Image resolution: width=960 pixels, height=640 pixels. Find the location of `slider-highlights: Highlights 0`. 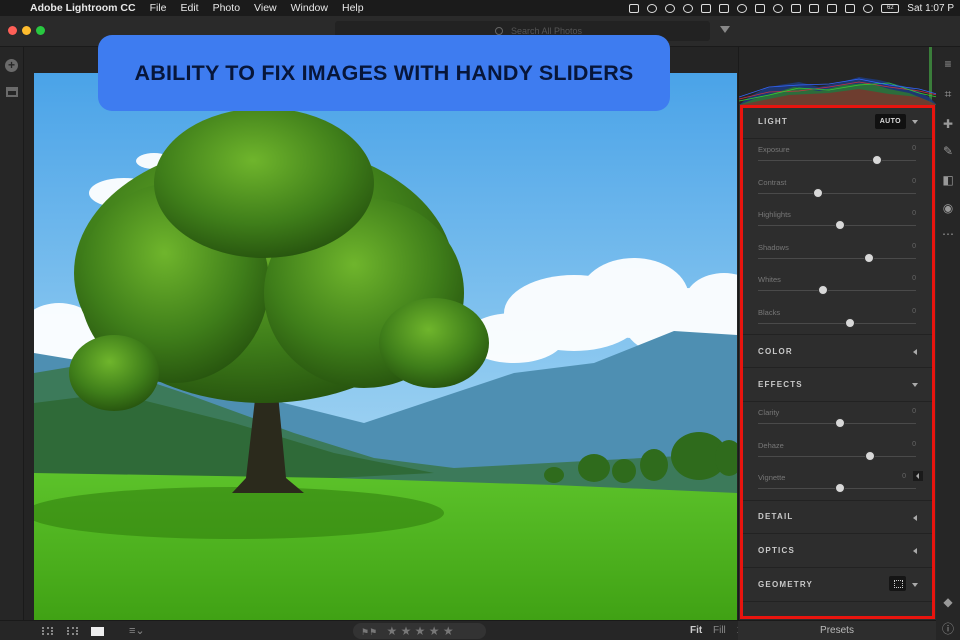

slider-highlights: Highlights 0 is located at coordinates (838, 220).